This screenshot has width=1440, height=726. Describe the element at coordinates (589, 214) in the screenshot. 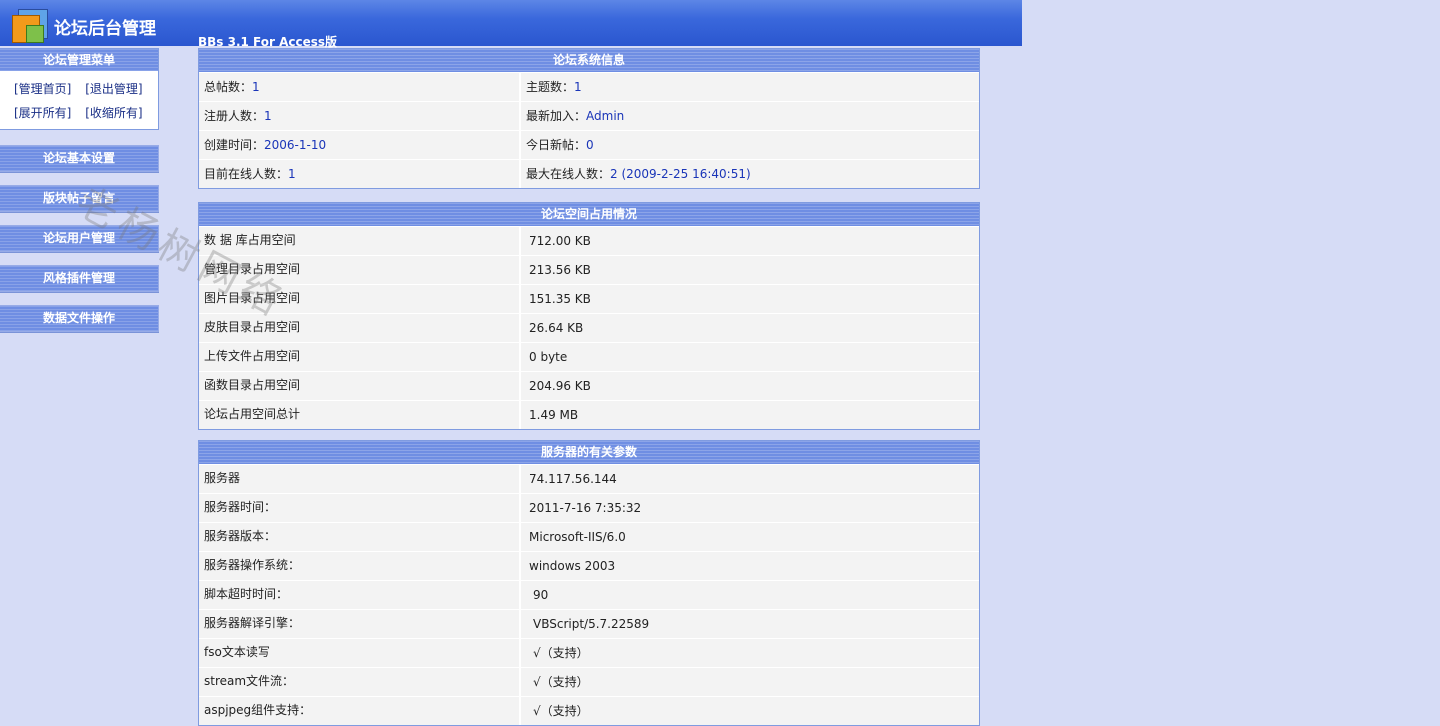

I see `space-usage-title: 论坛空间占用情况` at that location.